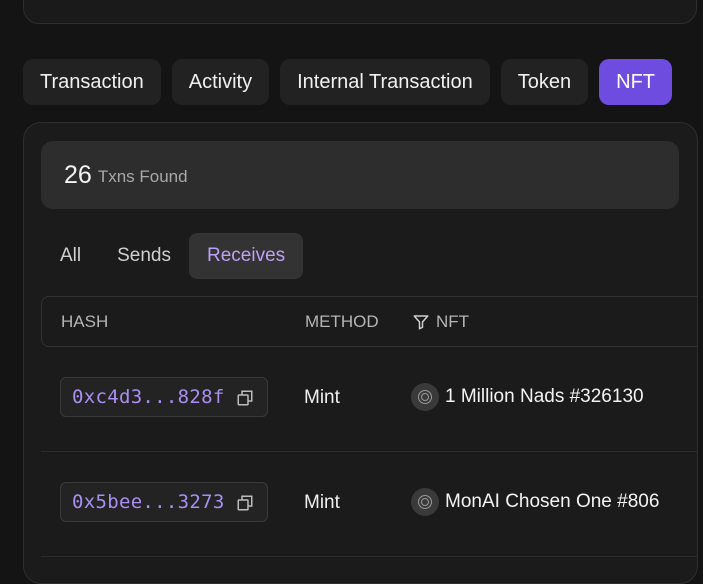 This screenshot has height=584, width=703. What do you see at coordinates (78, 174) in the screenshot?
I see `txns-count: 26` at bounding box center [78, 174].